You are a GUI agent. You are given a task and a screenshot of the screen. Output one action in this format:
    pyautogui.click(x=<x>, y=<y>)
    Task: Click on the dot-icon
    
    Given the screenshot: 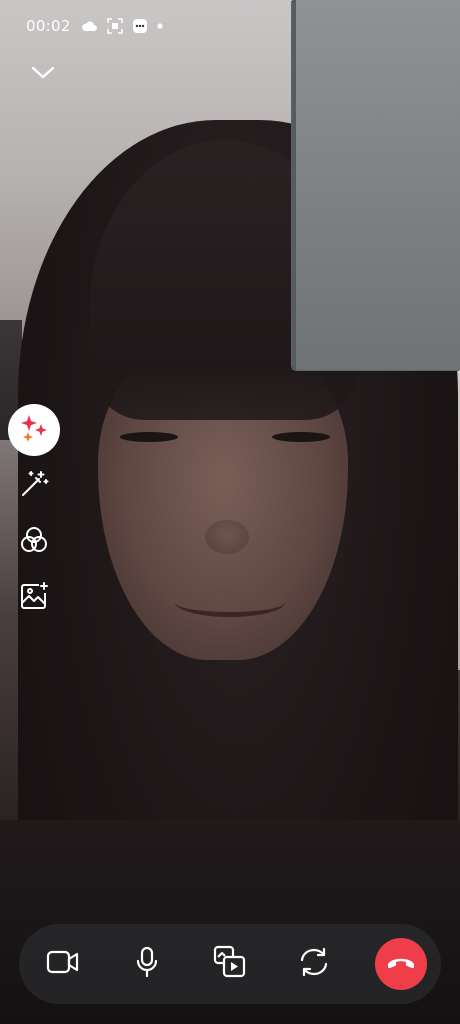 What is the action you would take?
    pyautogui.click(x=160, y=26)
    